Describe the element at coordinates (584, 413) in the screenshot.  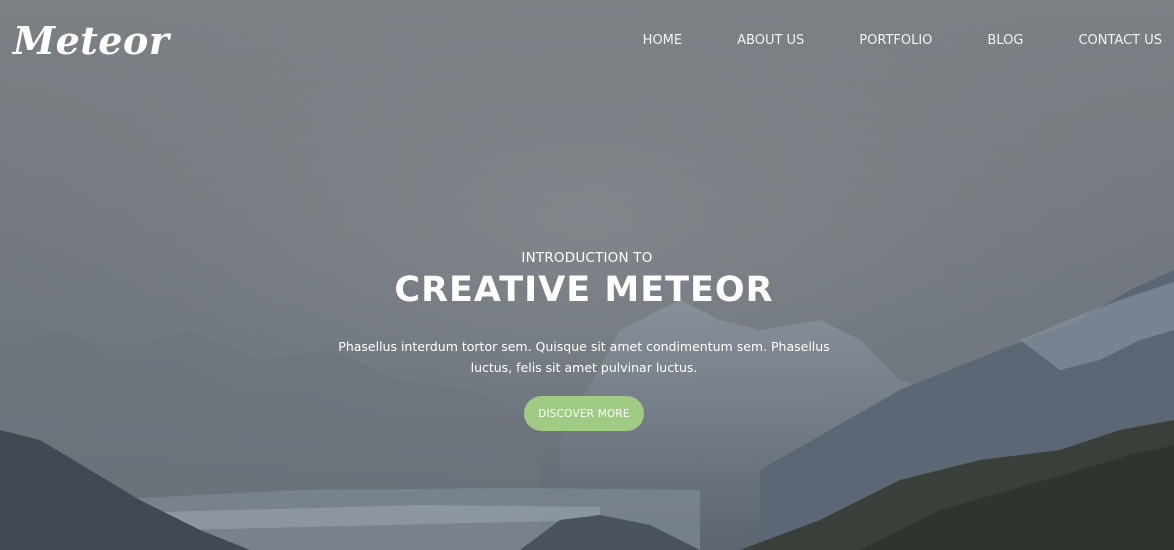
I see `discover-more-button: DISCOVER MORE` at that location.